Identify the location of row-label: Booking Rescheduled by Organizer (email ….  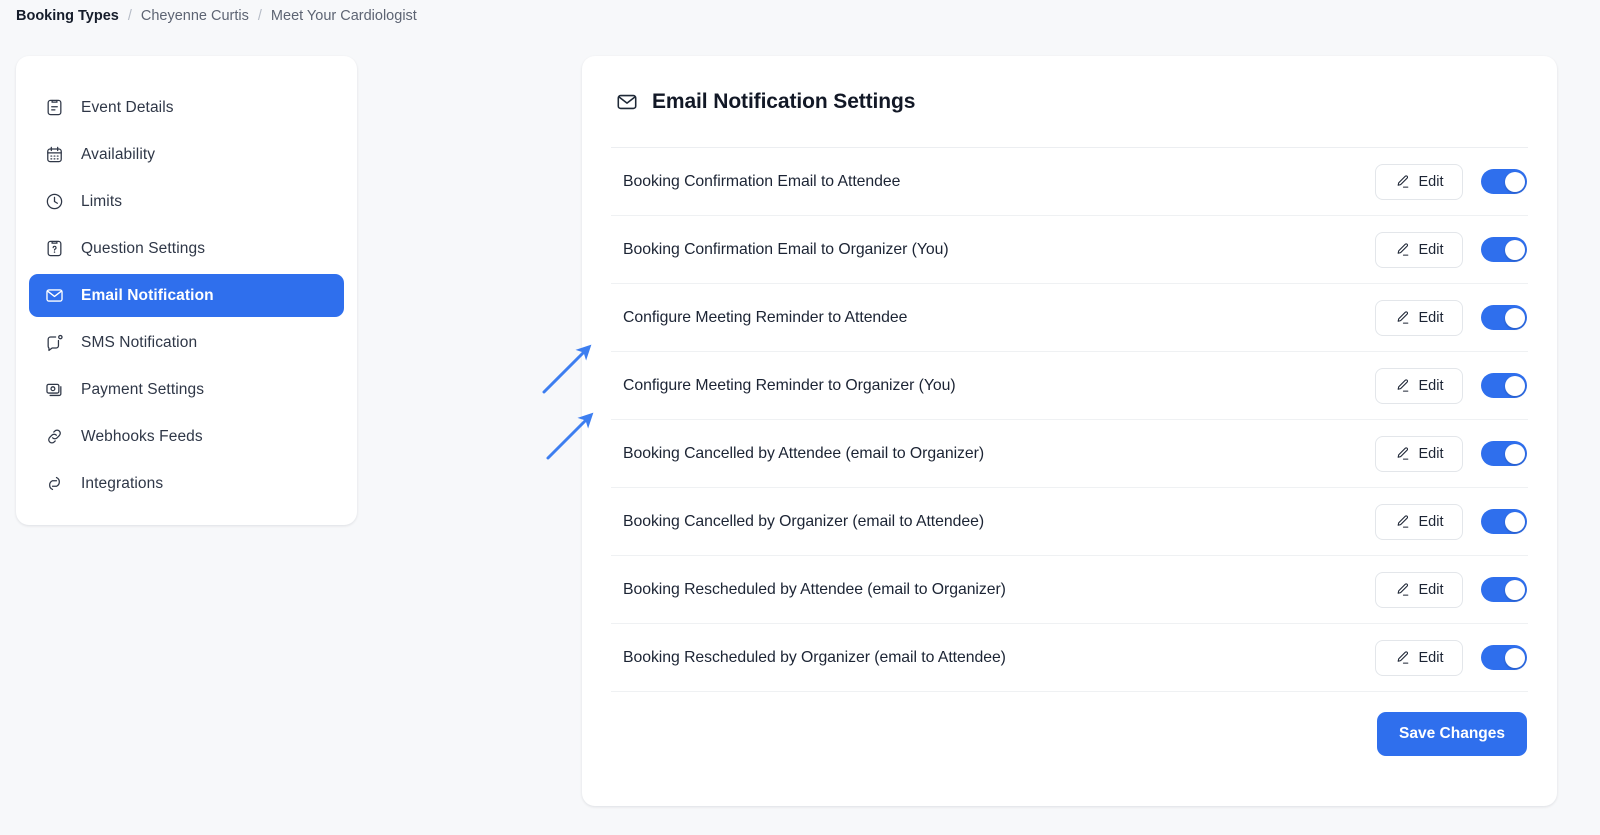
(814, 657).